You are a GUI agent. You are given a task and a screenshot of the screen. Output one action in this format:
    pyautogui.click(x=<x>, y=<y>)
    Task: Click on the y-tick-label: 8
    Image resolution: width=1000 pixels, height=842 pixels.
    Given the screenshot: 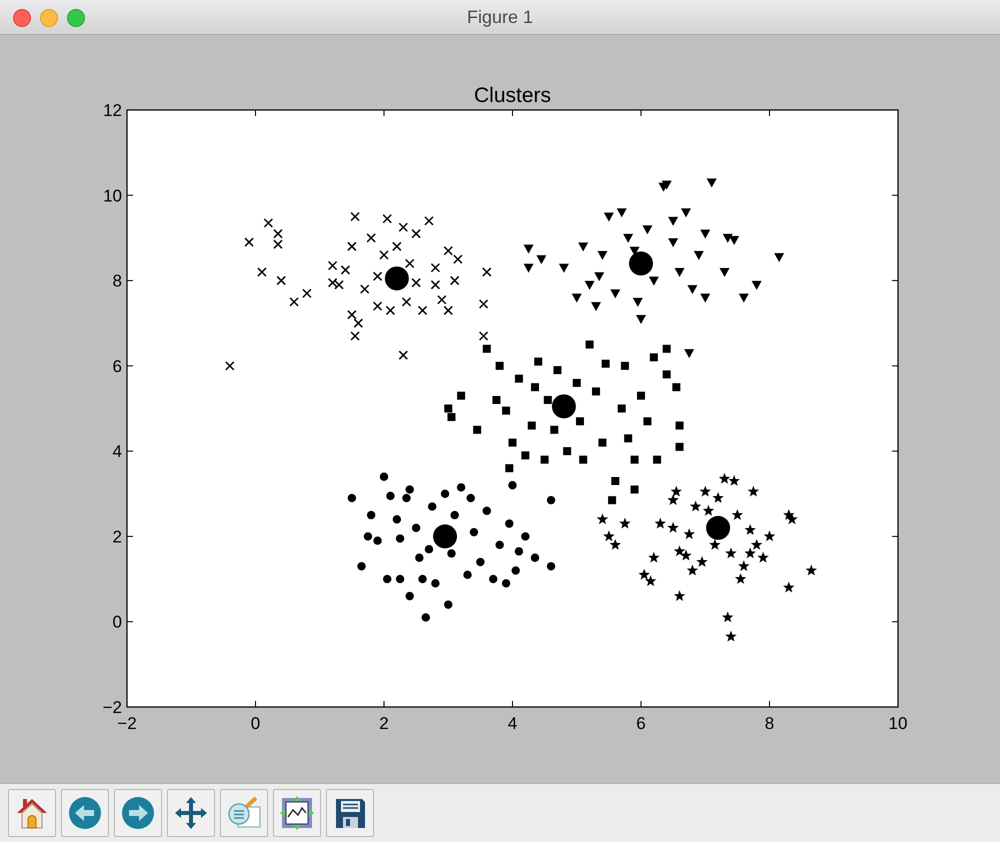 What is the action you would take?
    pyautogui.click(x=117, y=281)
    